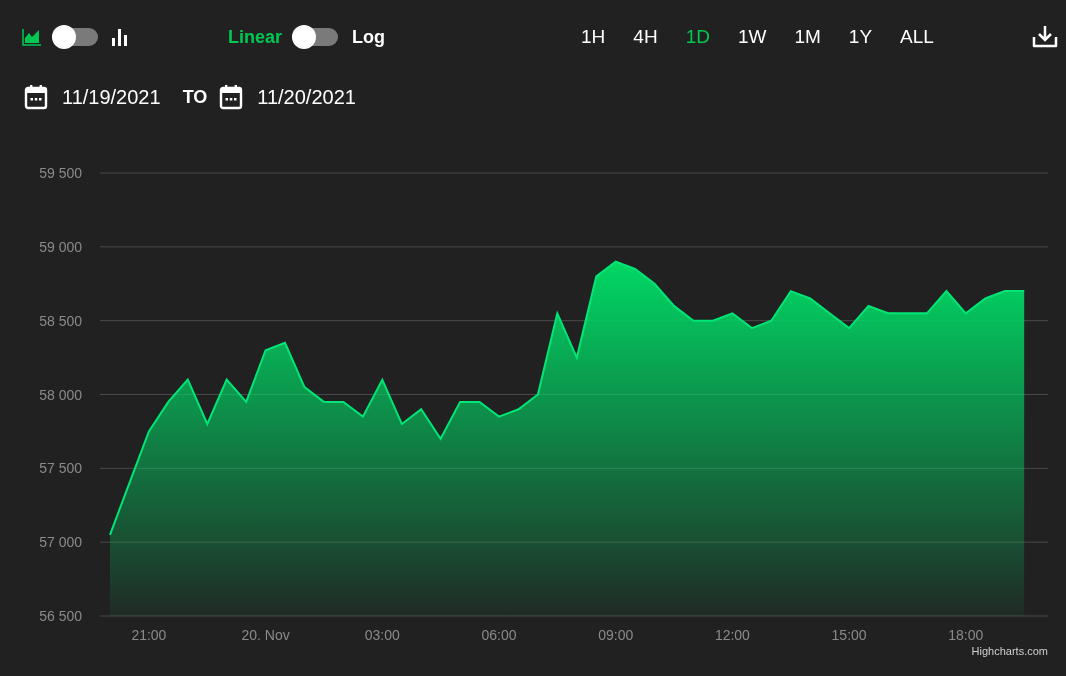 The height and width of the screenshot is (676, 1066). Describe the element at coordinates (382, 635) in the screenshot. I see `x-axis-label: 03:00` at that location.